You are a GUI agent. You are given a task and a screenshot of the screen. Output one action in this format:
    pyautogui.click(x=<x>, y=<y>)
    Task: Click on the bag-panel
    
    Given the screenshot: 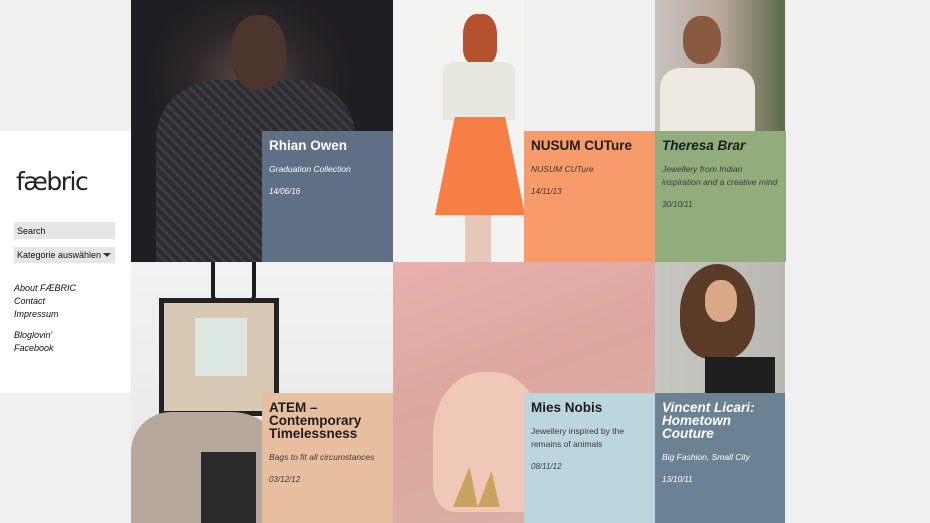 What is the action you would take?
    pyautogui.click(x=221, y=347)
    